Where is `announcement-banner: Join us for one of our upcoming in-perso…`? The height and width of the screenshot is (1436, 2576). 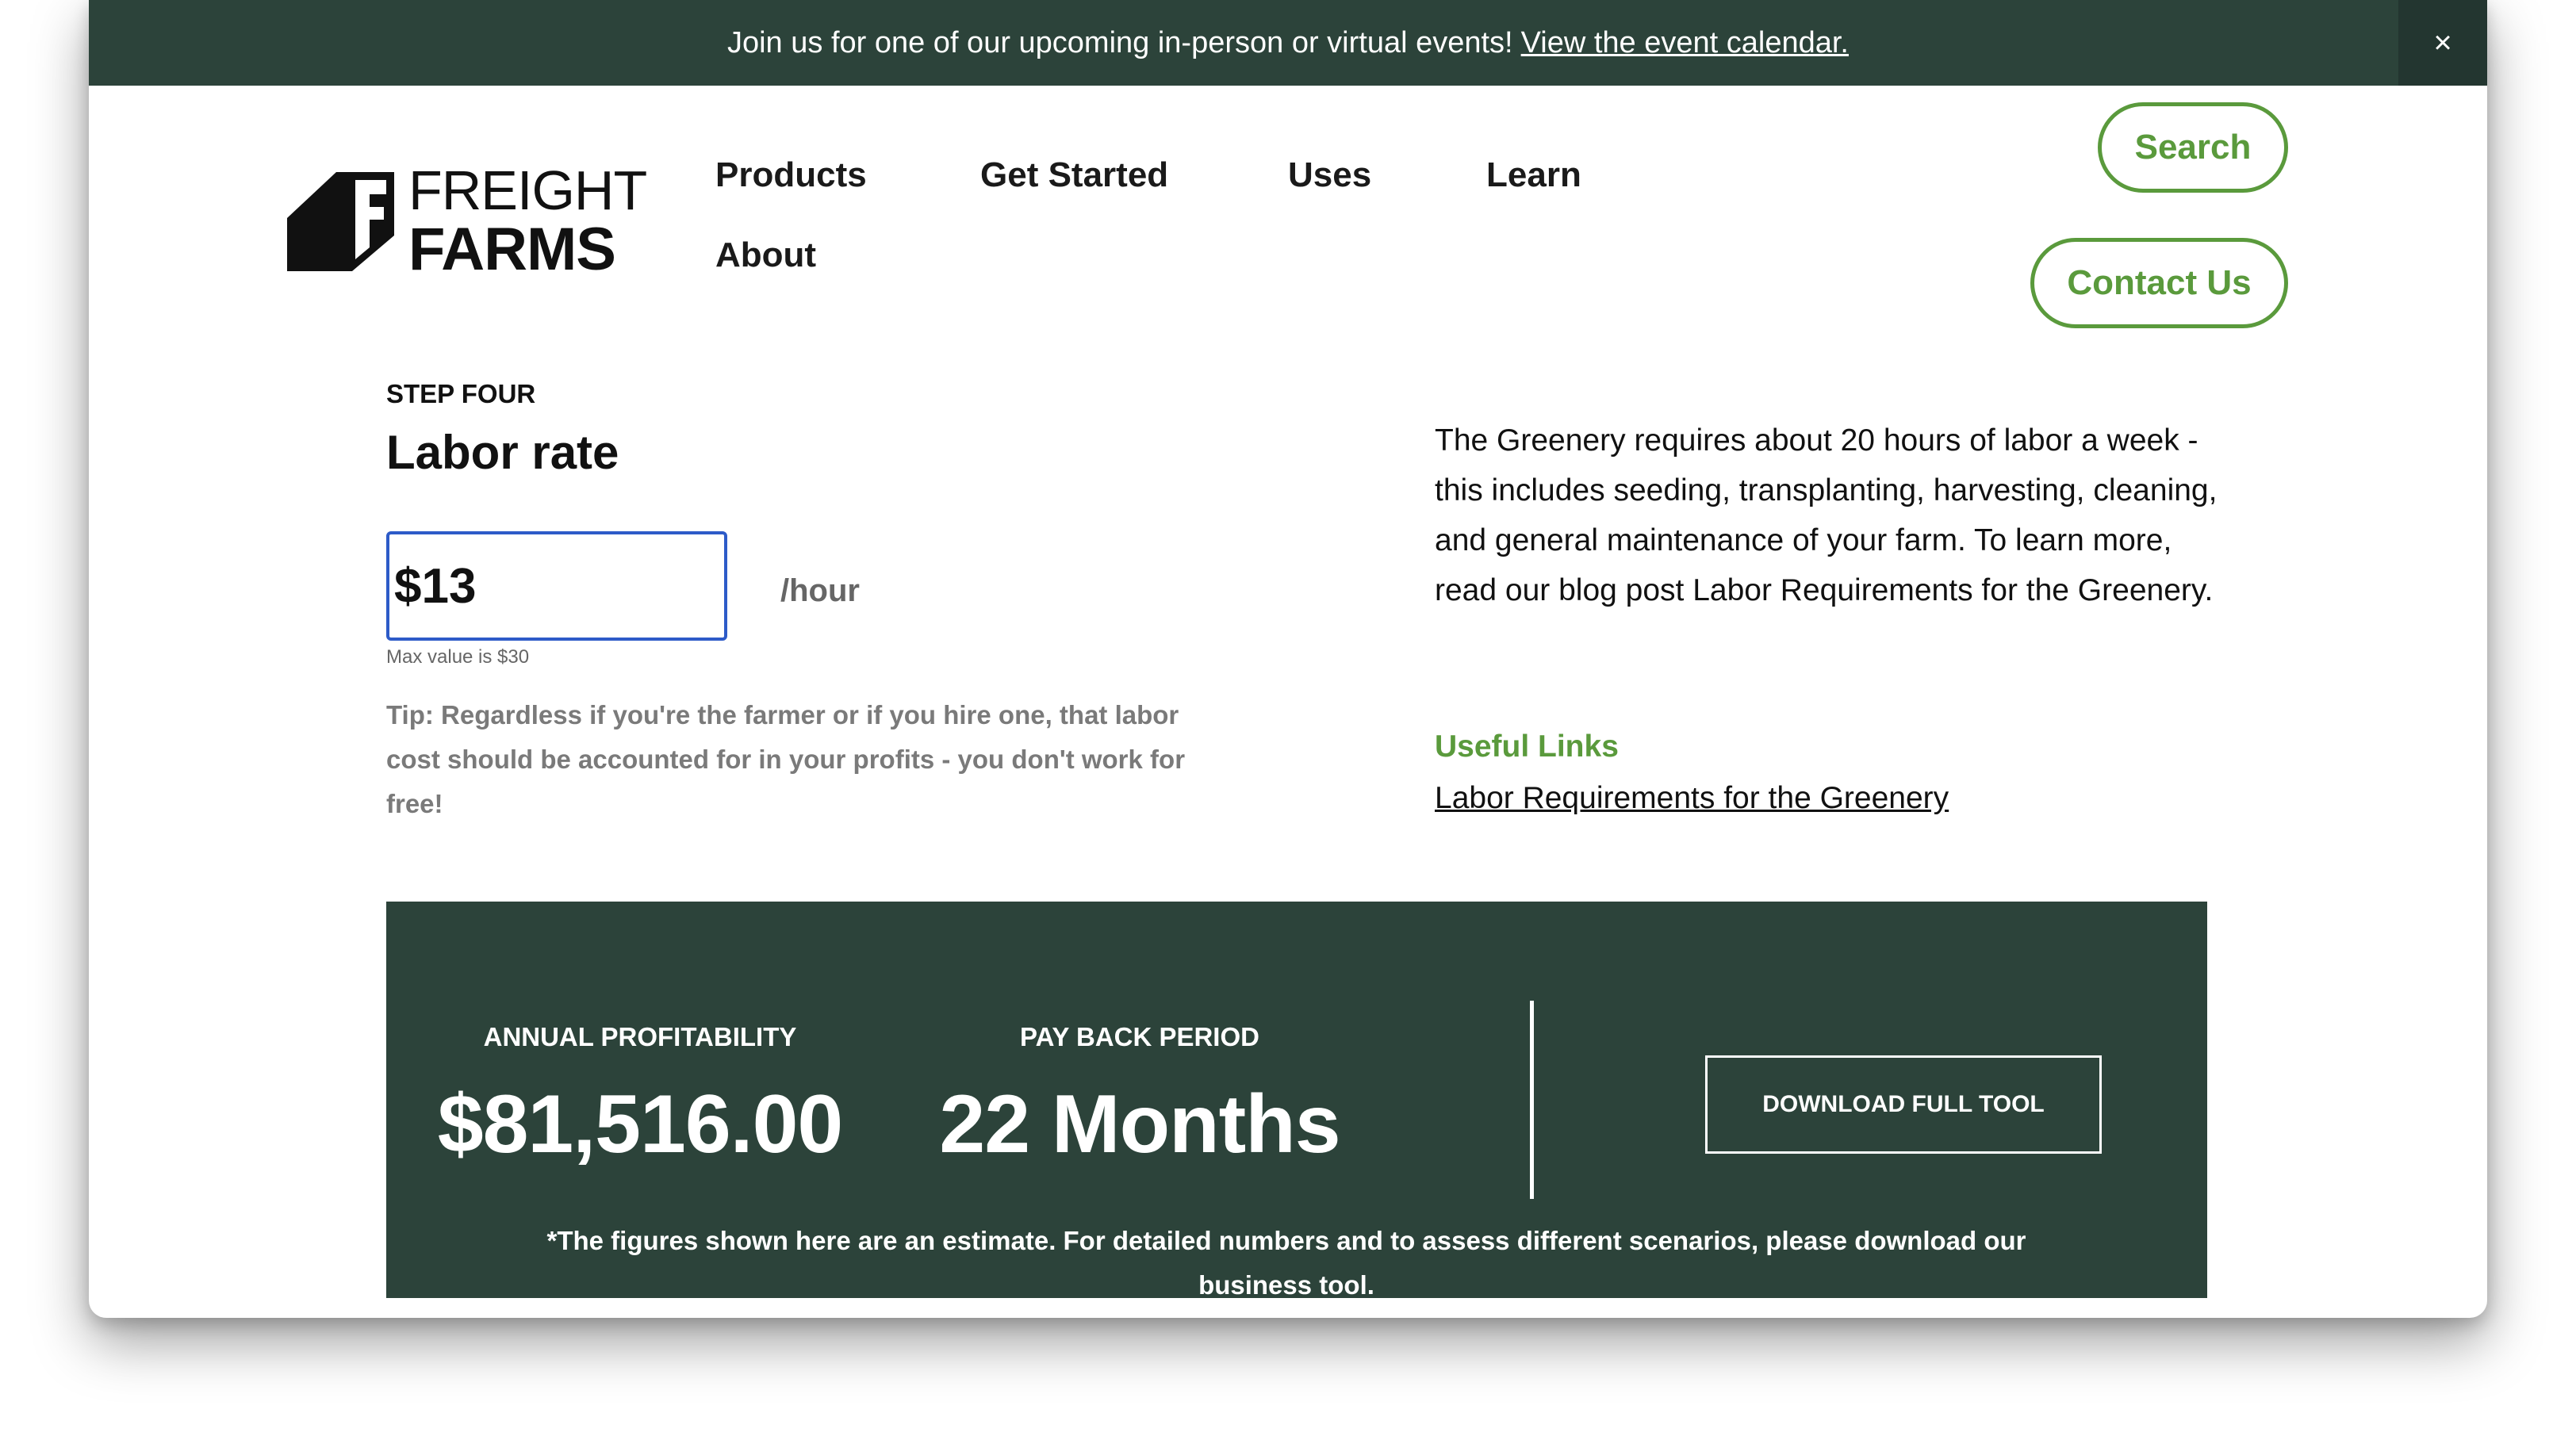 announcement-banner: Join us for one of our upcoming in-perso… is located at coordinates (1288, 43).